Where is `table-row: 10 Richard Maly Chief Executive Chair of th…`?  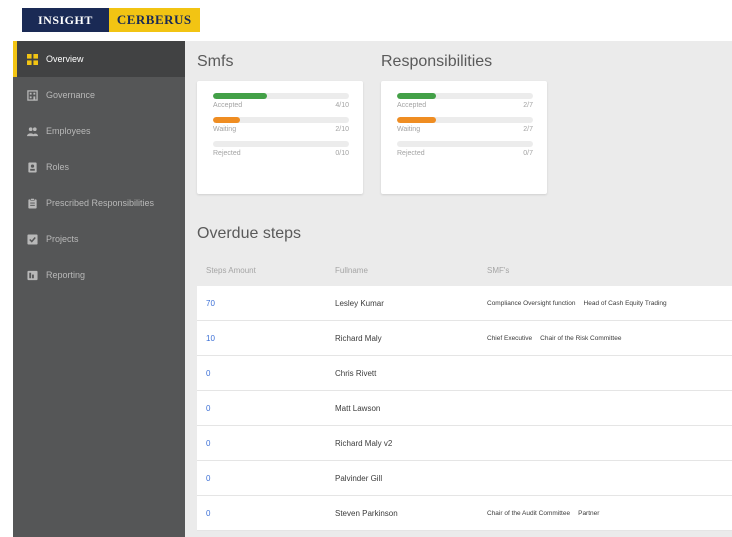 table-row: 10 Richard Maly Chief Executive Chair of th… is located at coordinates (464, 338).